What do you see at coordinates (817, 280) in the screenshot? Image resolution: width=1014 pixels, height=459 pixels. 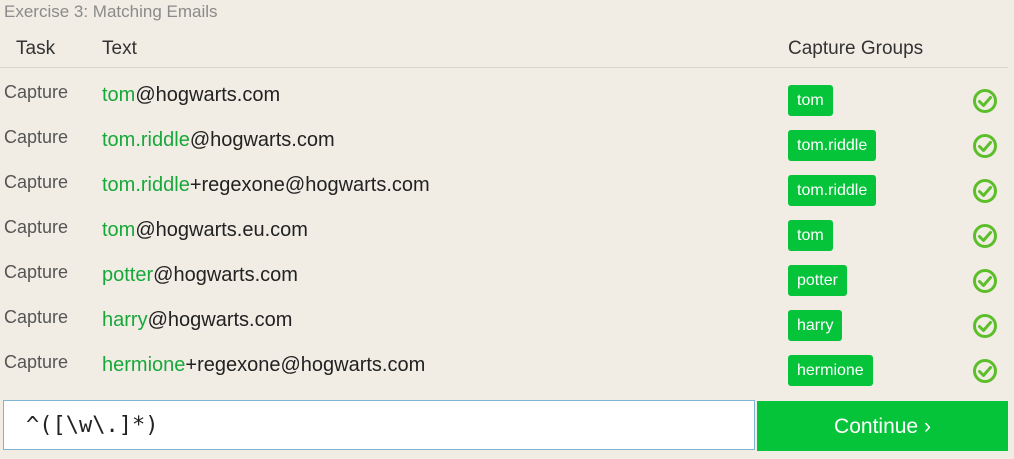 I see `capture-group-badge: potter` at bounding box center [817, 280].